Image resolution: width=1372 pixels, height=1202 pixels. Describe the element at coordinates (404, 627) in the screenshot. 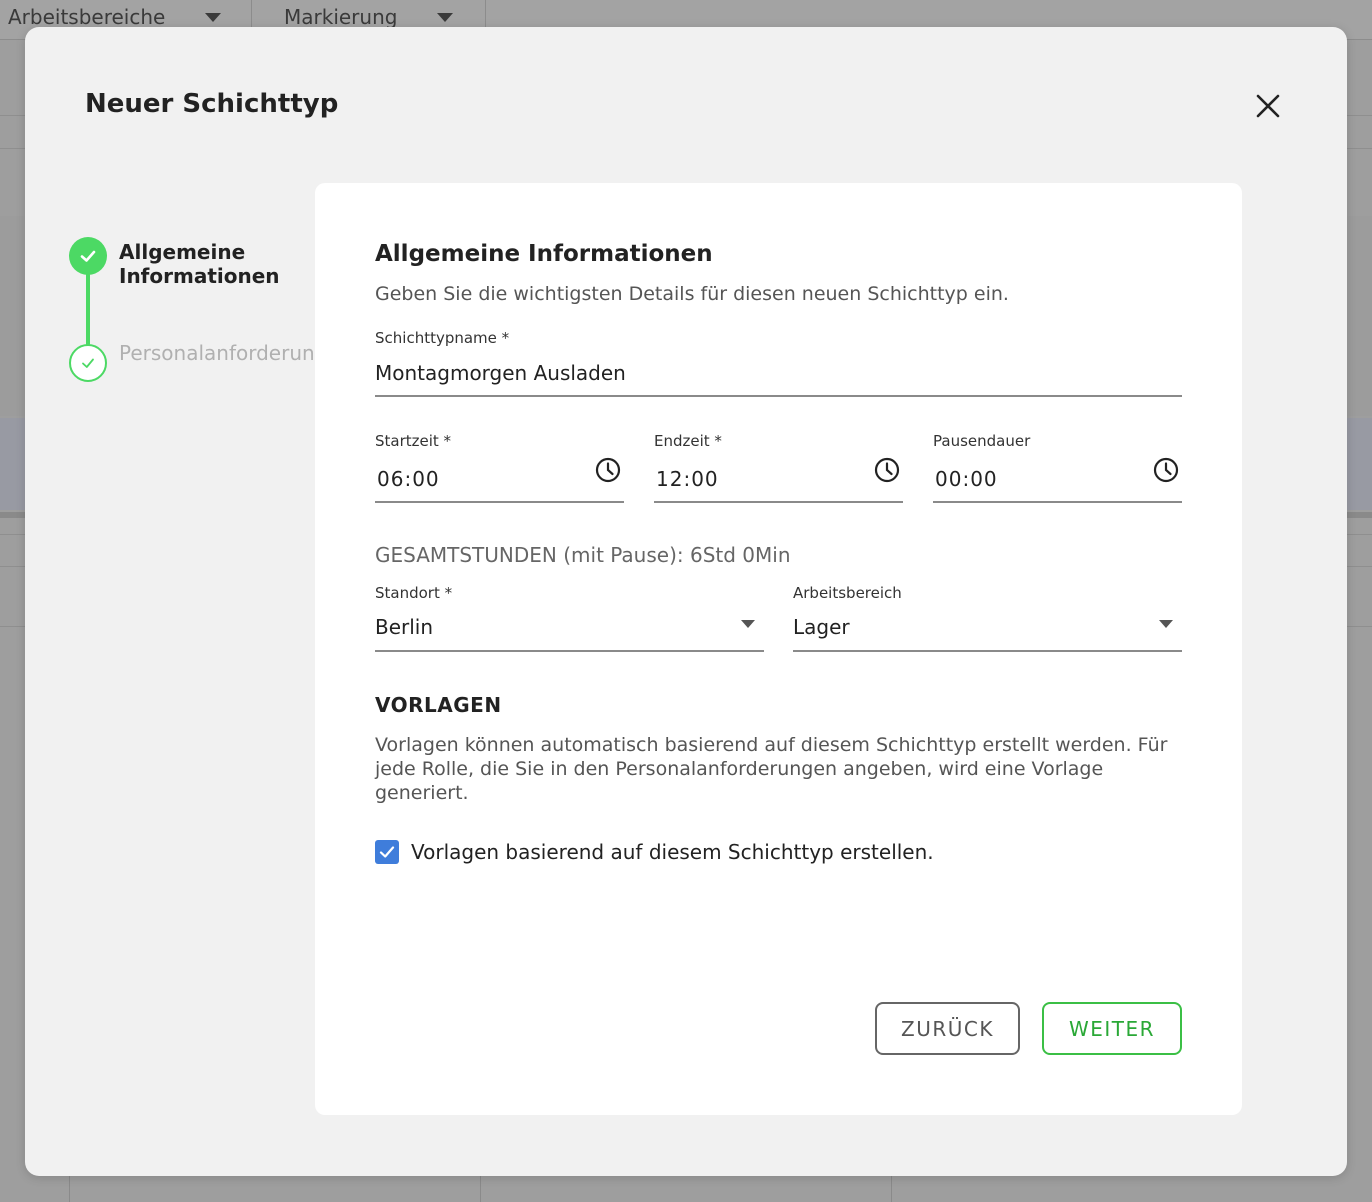

I see `location-selected-value: Berlin` at that location.